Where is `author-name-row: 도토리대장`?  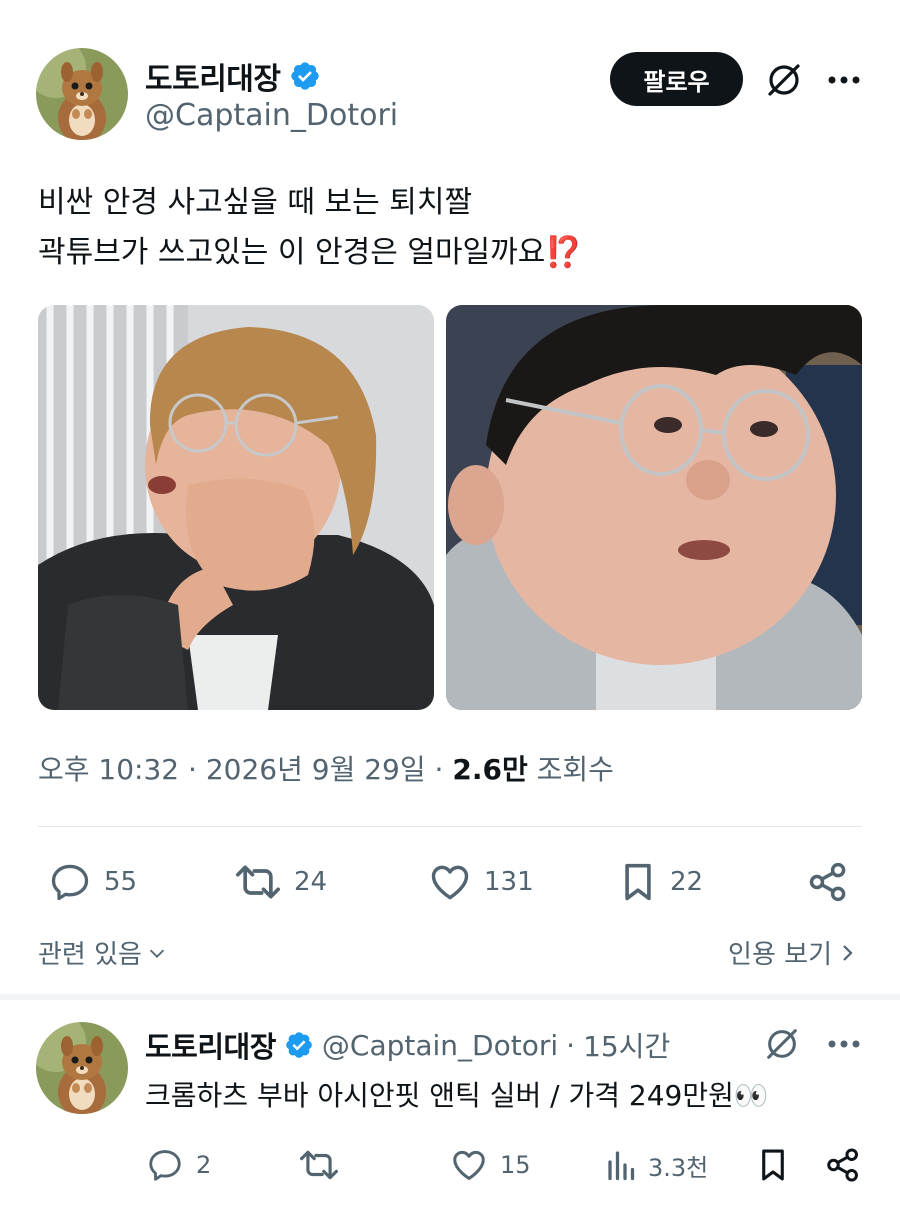
author-name-row: 도토리대장 is located at coordinates (233, 76).